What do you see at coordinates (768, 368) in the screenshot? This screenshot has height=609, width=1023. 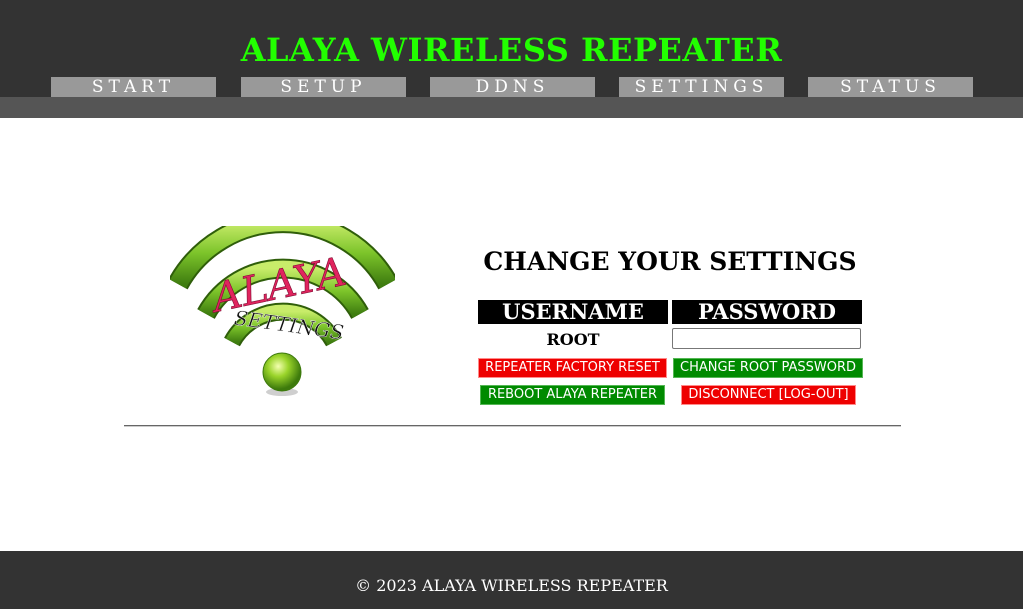 I see `change-password-button: CHANGE ROOT PASSWORD` at bounding box center [768, 368].